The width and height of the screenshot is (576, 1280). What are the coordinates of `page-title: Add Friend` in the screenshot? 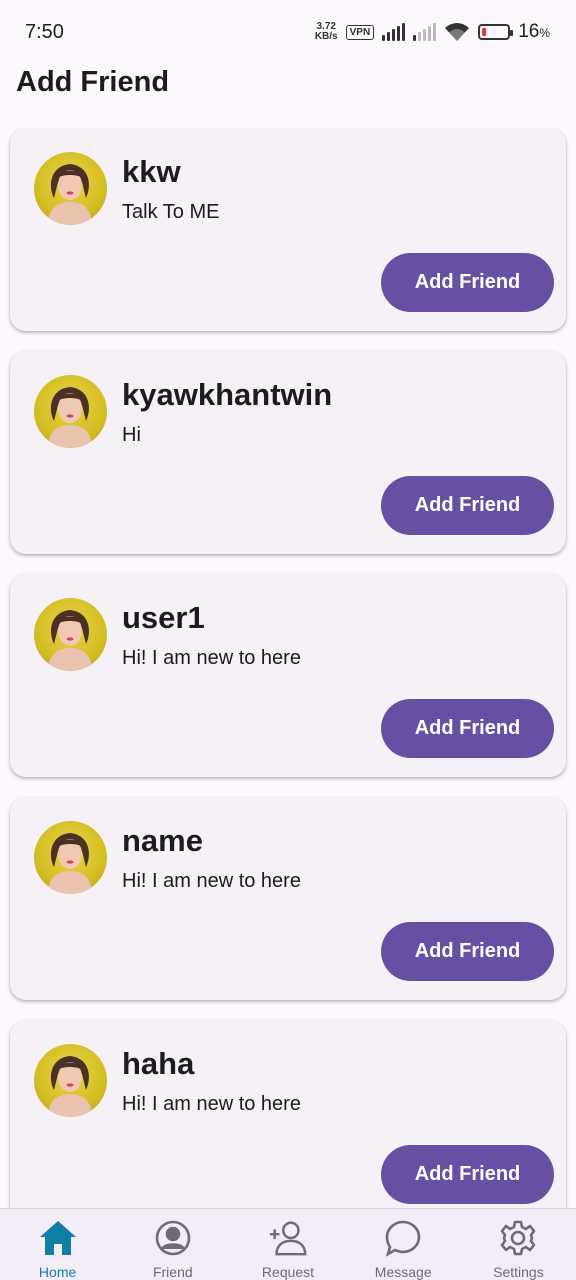 It's located at (93, 82).